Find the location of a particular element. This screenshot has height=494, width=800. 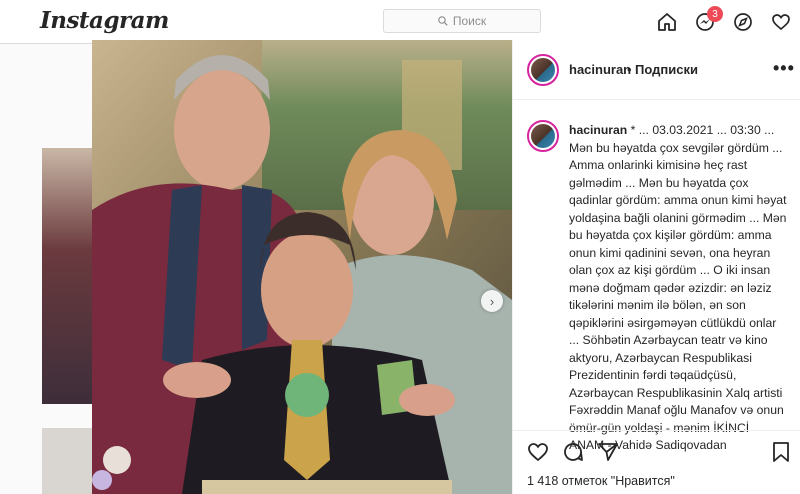

notification-badge: 3 is located at coordinates (715, 14).